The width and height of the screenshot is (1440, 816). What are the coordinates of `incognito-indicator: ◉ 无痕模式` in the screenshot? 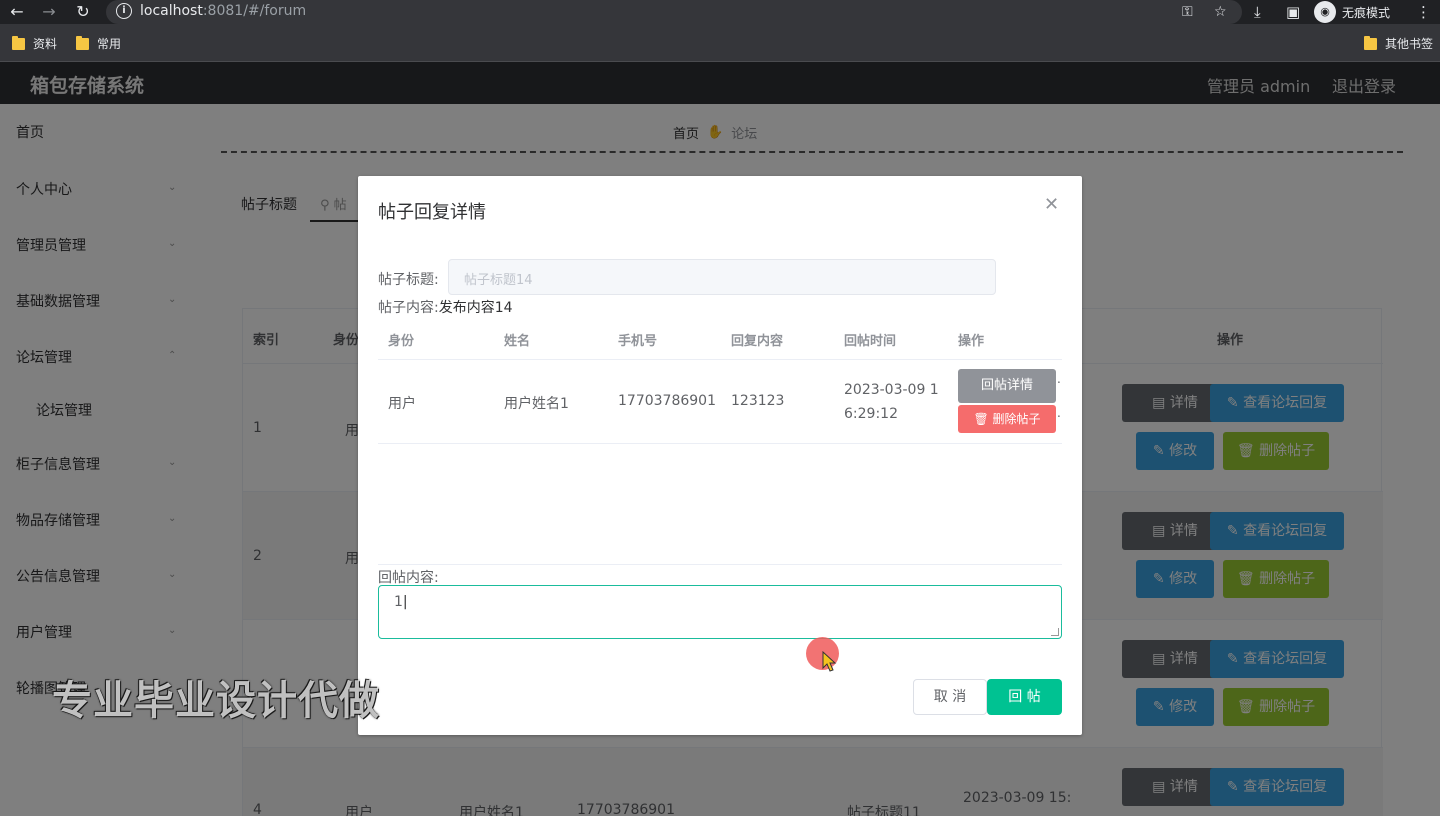 It's located at (1352, 12).